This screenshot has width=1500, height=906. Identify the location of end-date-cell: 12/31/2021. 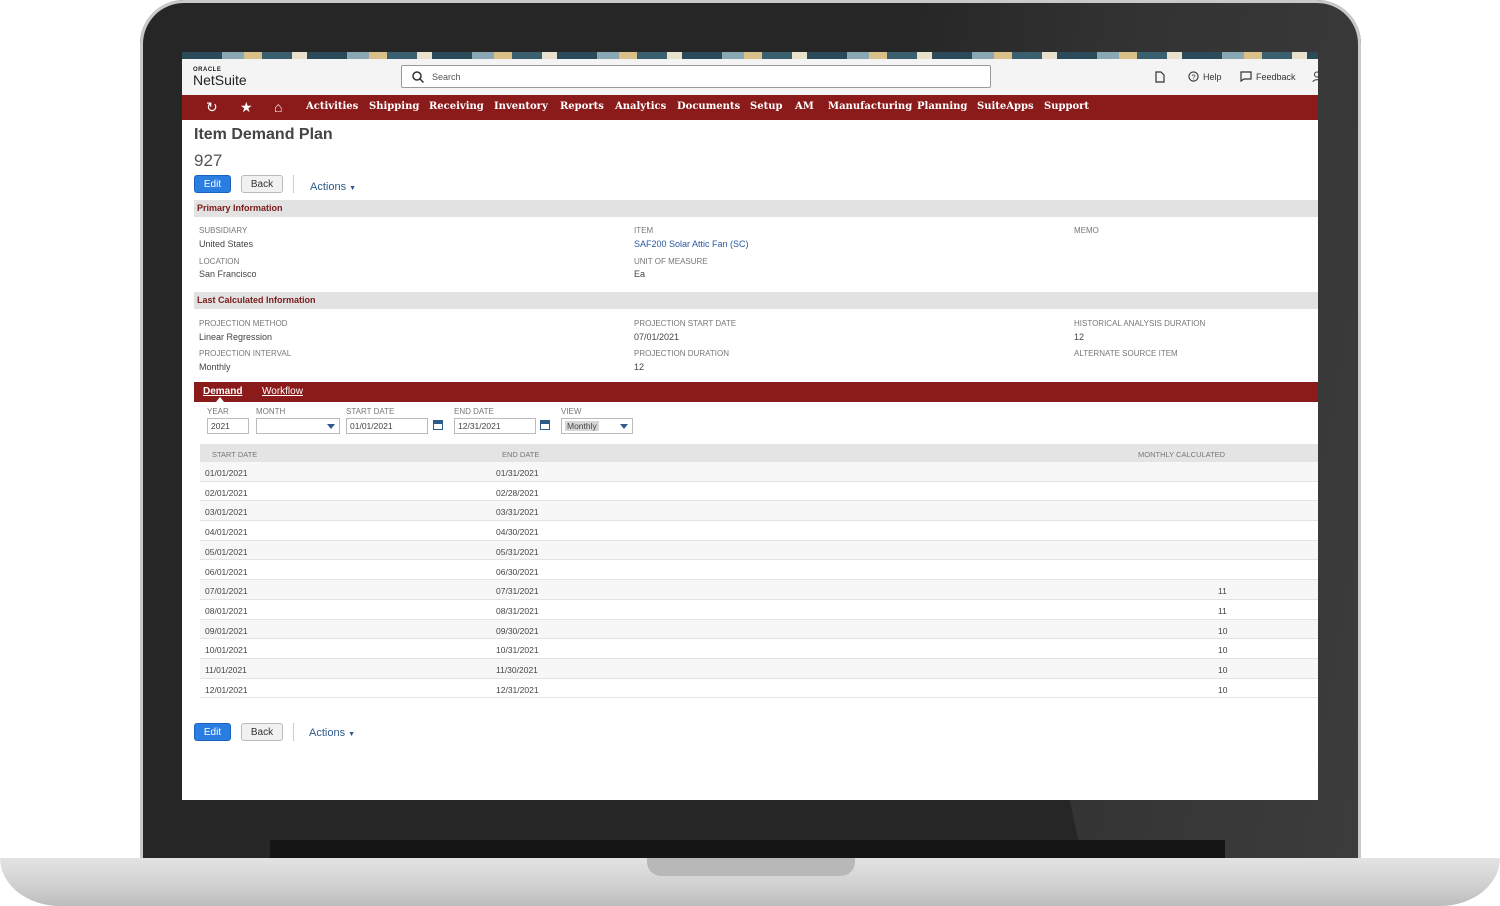
(517, 689).